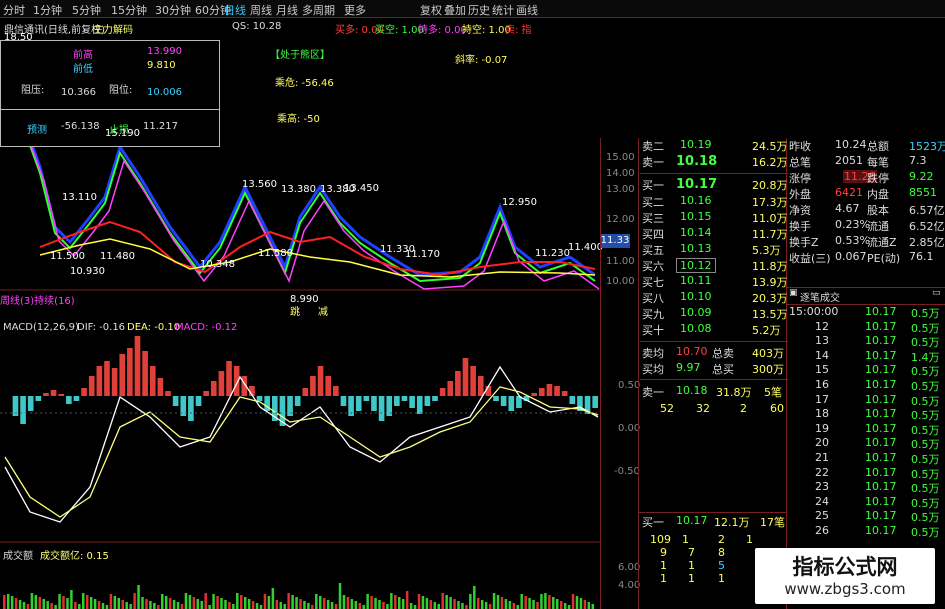 This screenshot has width=945, height=609. Describe the element at coordinates (714, 329) in the screenshot. I see `buy-row-10: 买十 10.08 5.2万` at that location.